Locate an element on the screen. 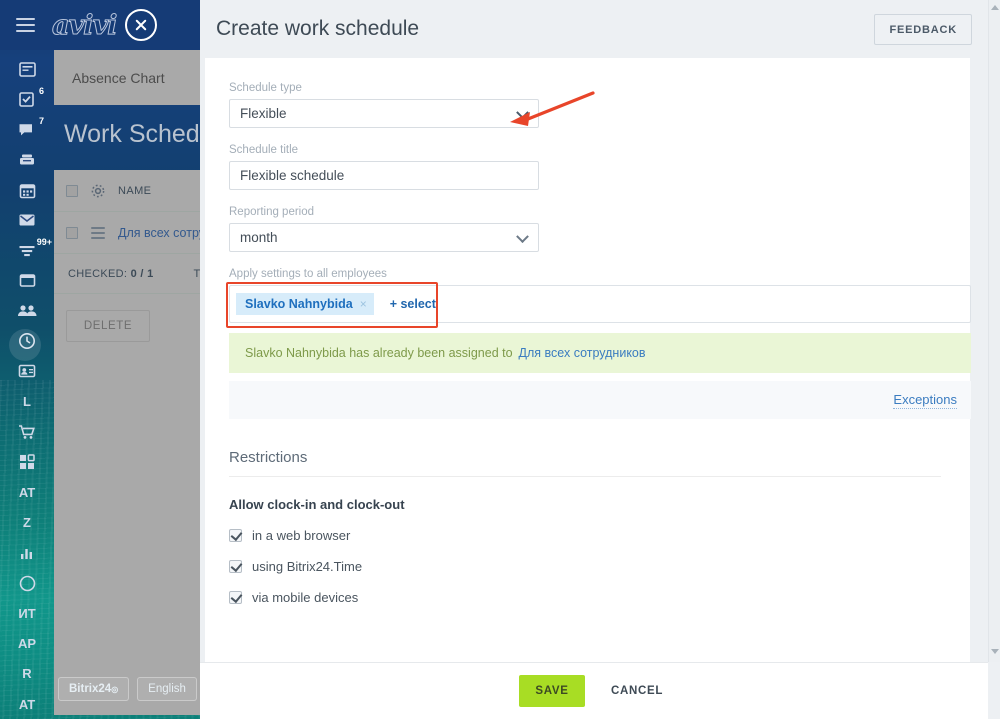  sidebar-item-crm: 99+ is located at coordinates (27, 250).